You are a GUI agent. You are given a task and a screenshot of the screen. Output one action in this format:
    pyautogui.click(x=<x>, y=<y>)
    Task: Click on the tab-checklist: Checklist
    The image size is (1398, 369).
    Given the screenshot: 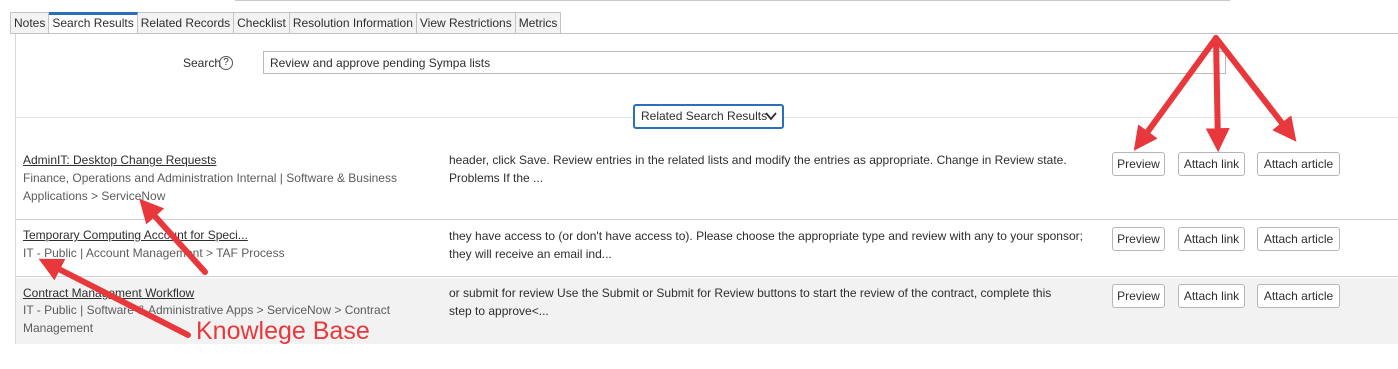 What is the action you would take?
    pyautogui.click(x=262, y=23)
    